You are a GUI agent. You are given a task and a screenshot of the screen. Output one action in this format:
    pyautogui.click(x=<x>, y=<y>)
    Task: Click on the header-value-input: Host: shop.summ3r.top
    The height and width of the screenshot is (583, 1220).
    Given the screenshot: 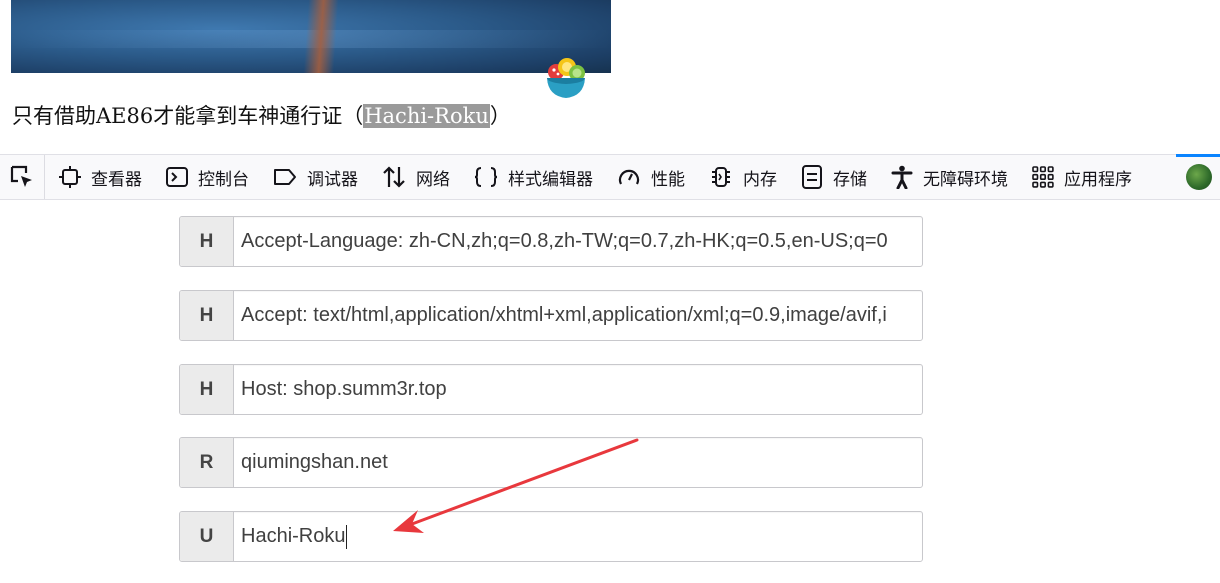 What is the action you would take?
    pyautogui.click(x=578, y=389)
    